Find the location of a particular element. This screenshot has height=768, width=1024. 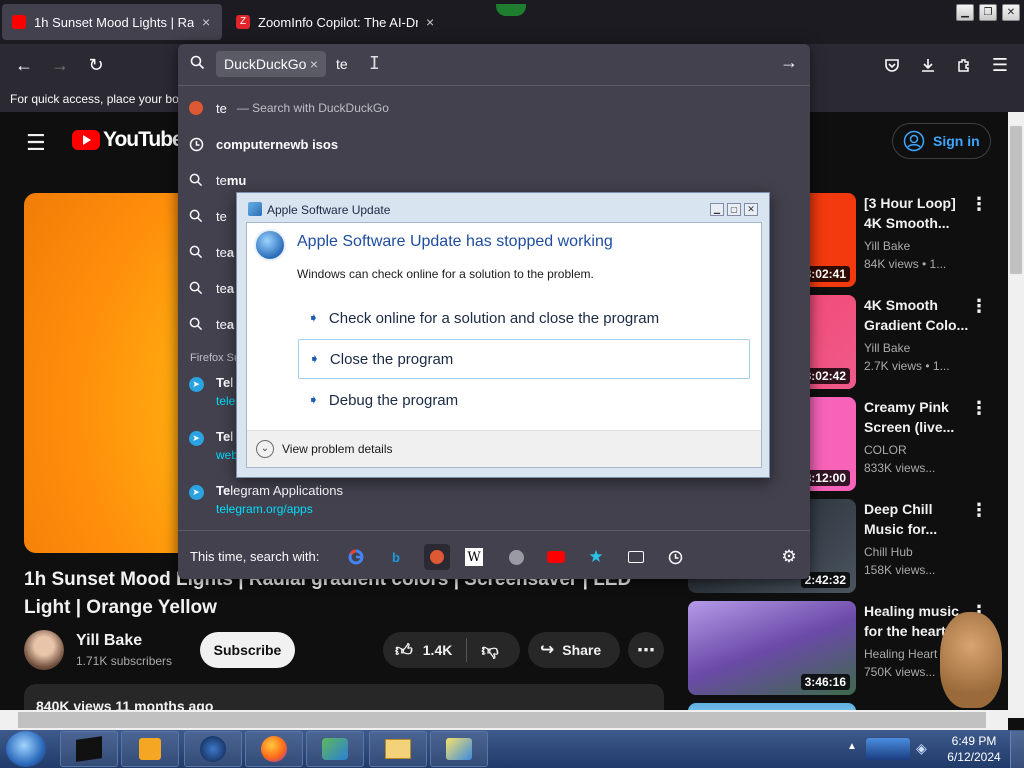

dislike-icon: 👎︎ is located at coordinates (489, 650).